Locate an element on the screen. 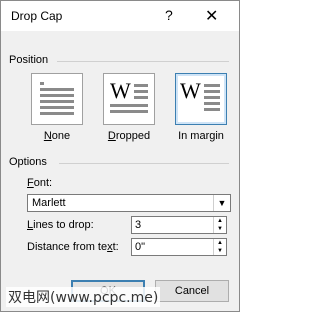 The image size is (320, 322). cancel-button: Cancel is located at coordinates (192, 291).